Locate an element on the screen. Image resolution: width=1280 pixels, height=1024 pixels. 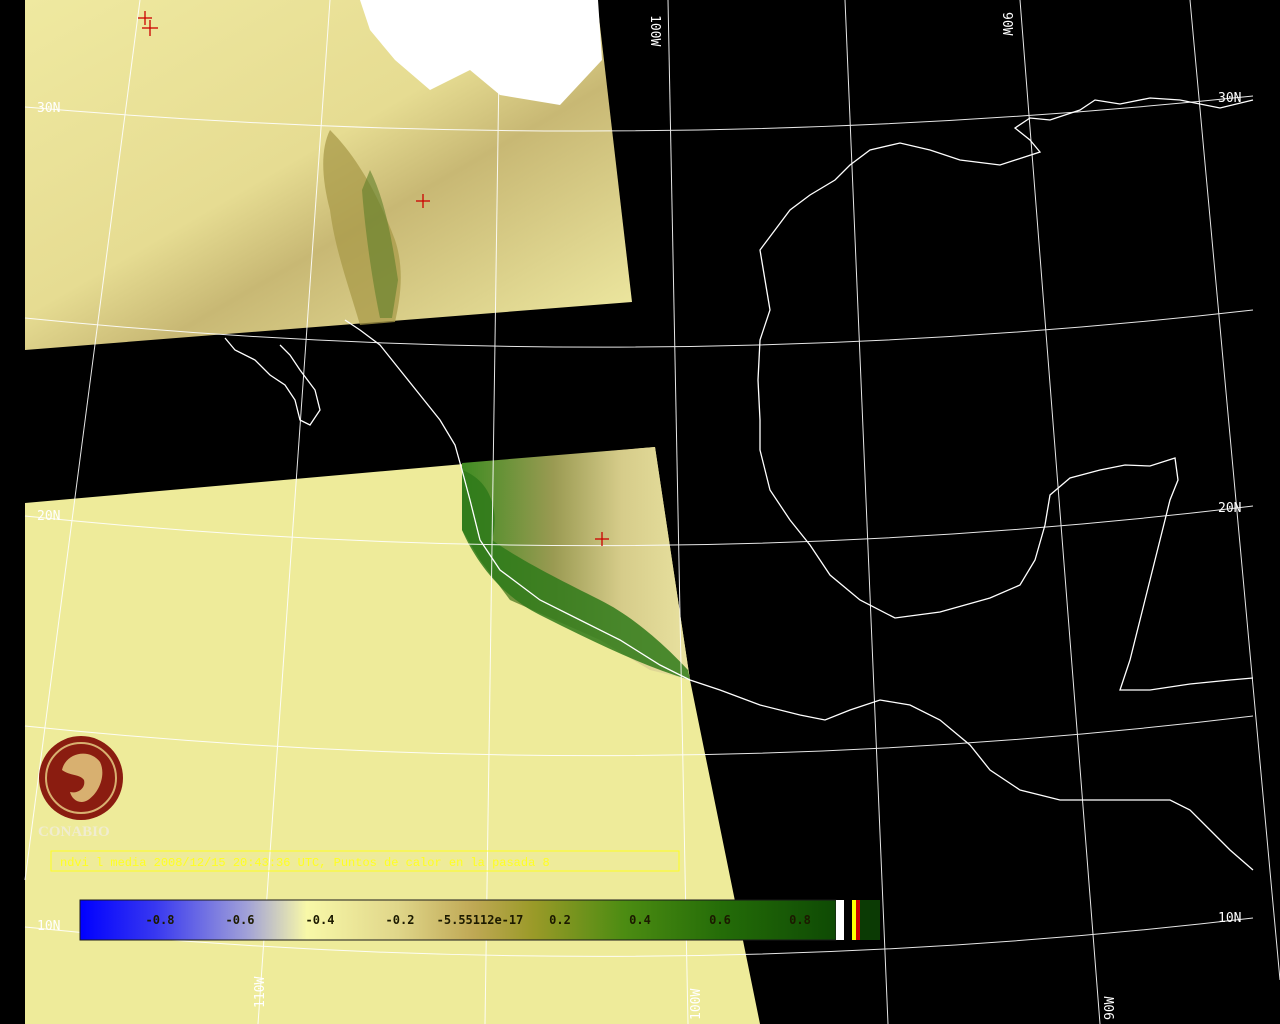
colorbar-swatch-dark-green is located at coordinates (870, 920).